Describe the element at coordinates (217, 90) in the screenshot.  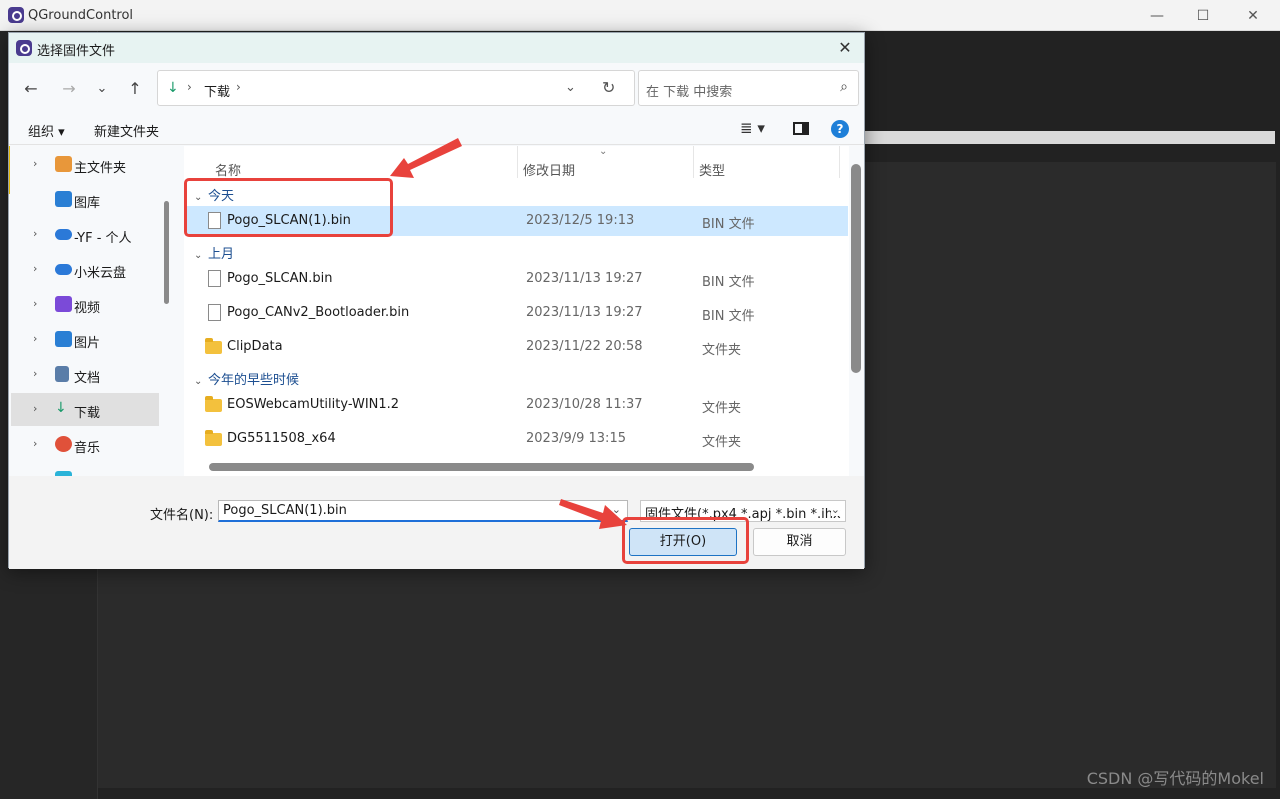
I see `breadcrumb-downloads: 下载` at that location.